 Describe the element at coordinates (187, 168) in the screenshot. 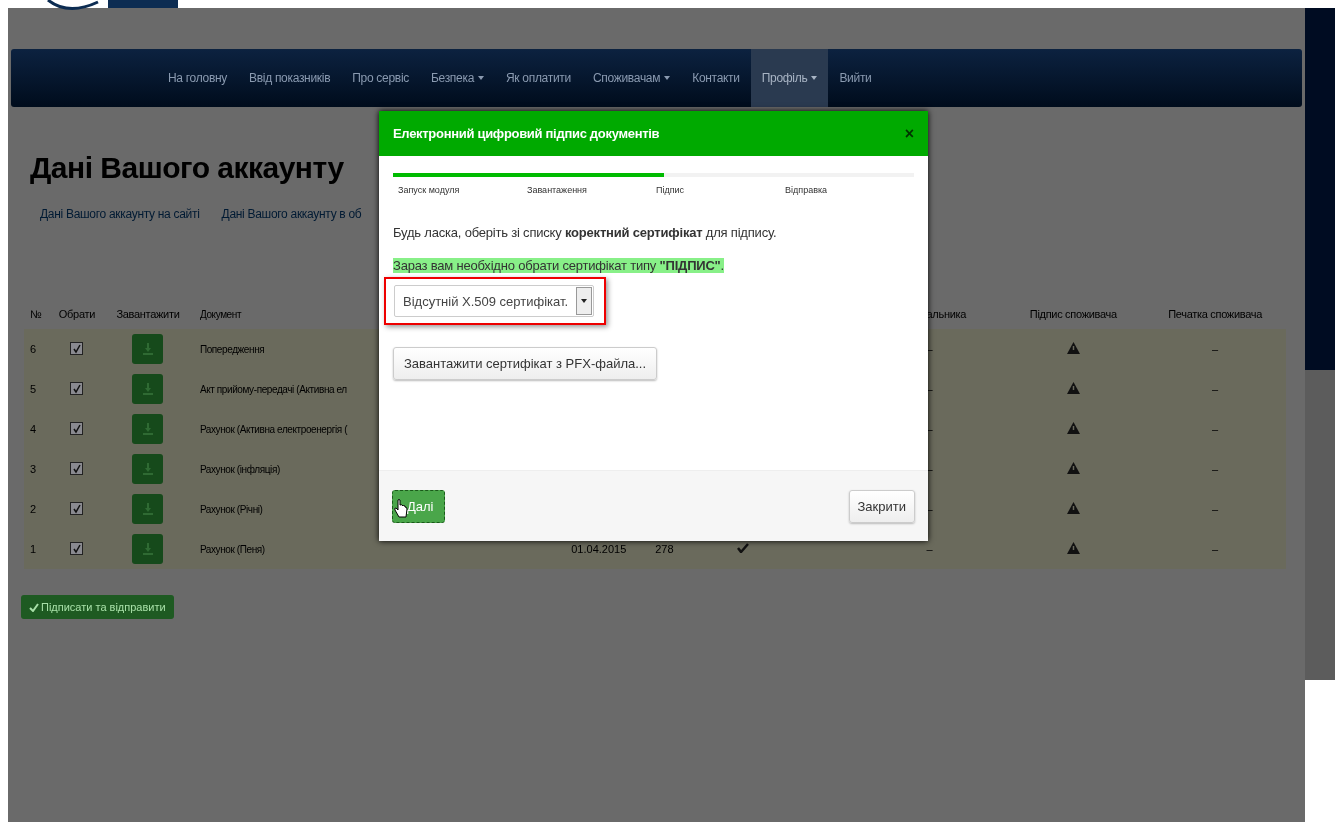

I see `page-title: Дані Вашого аккаунту` at that location.